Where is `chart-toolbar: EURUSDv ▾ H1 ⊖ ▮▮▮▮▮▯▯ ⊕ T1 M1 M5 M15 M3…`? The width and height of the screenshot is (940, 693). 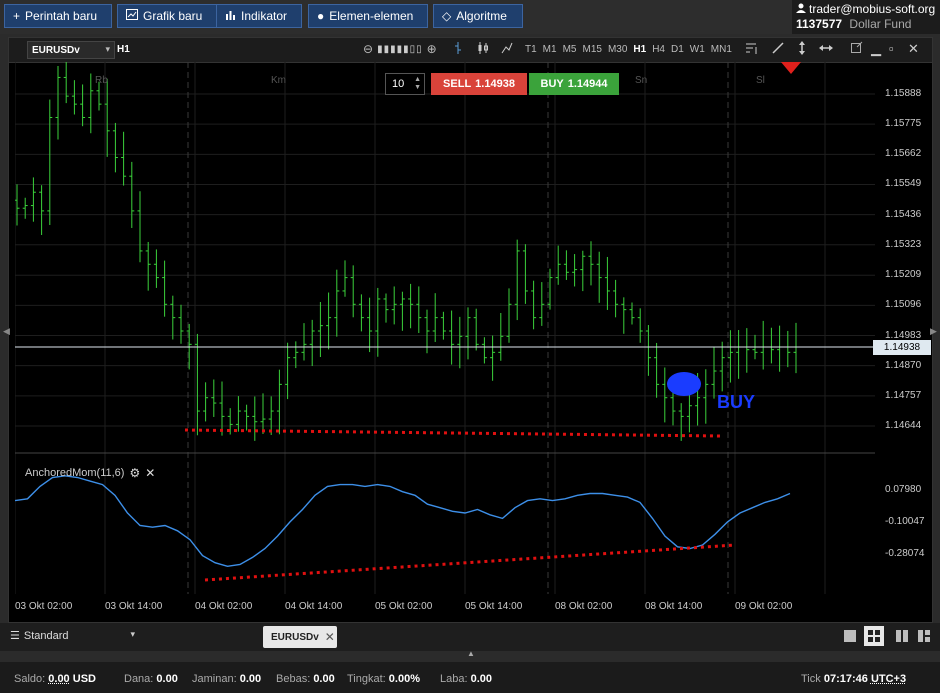
chart-toolbar: EURUSDv ▾ H1 ⊖ ▮▮▮▮▮▯▯ ⊕ T1 M1 M5 M15 M3… is located at coordinates (470, 50).